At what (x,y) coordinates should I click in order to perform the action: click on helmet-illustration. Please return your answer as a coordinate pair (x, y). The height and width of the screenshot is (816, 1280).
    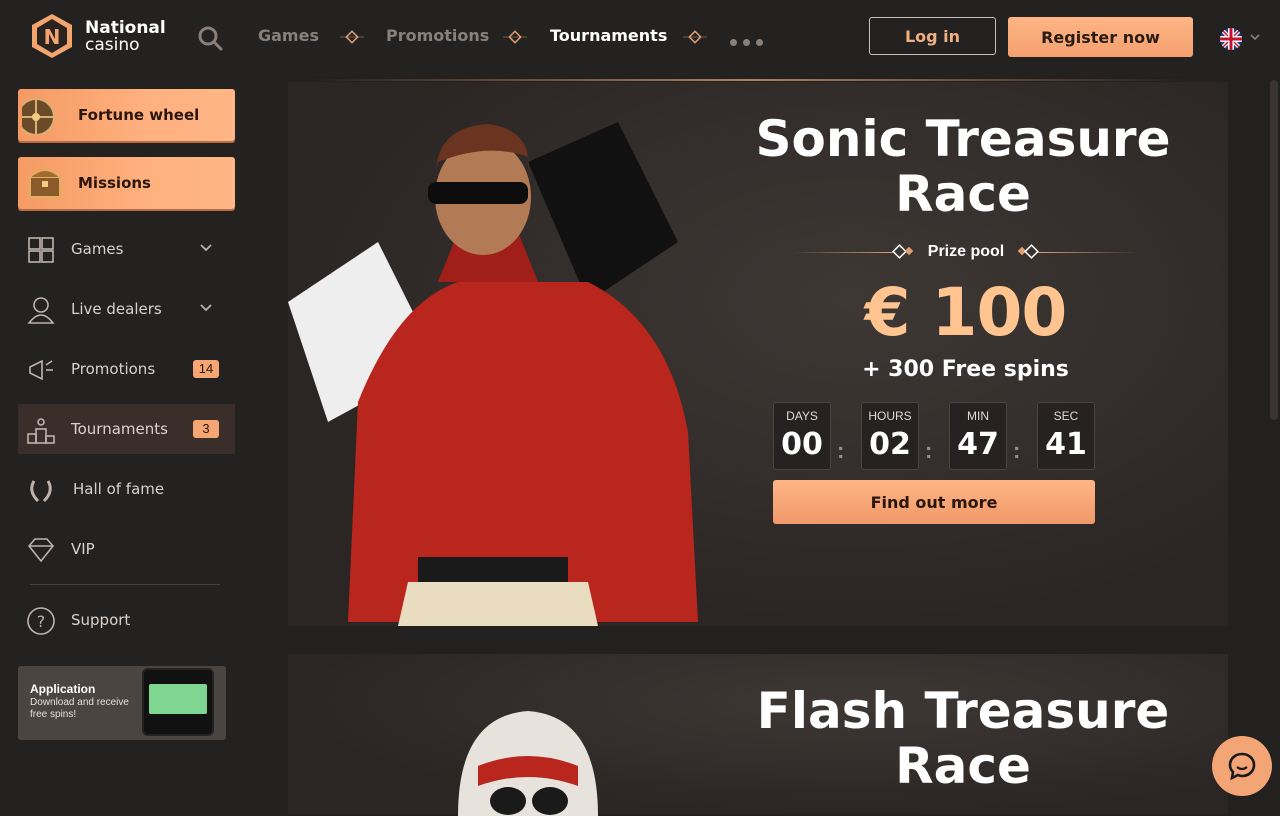
    Looking at the image, I should click on (528, 763).